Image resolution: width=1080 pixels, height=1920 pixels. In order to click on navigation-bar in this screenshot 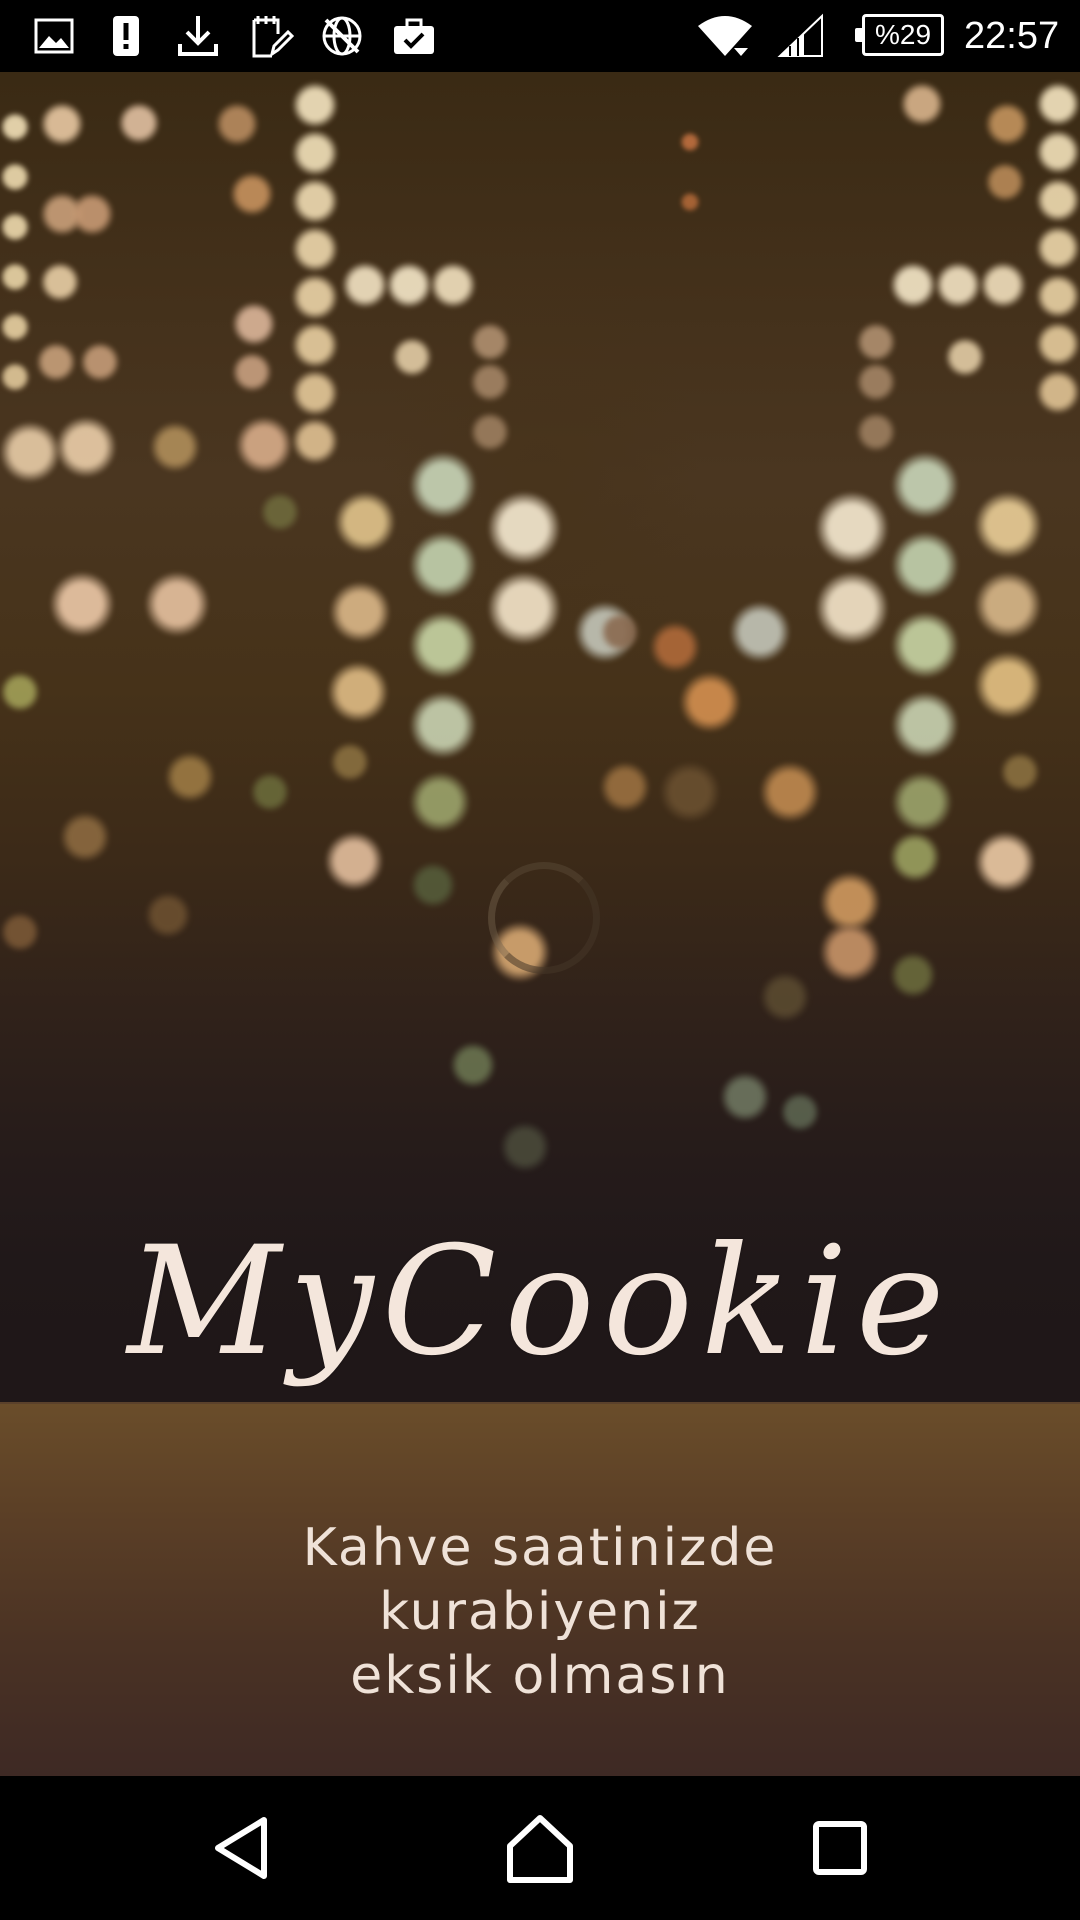, I will do `click(540, 1848)`.